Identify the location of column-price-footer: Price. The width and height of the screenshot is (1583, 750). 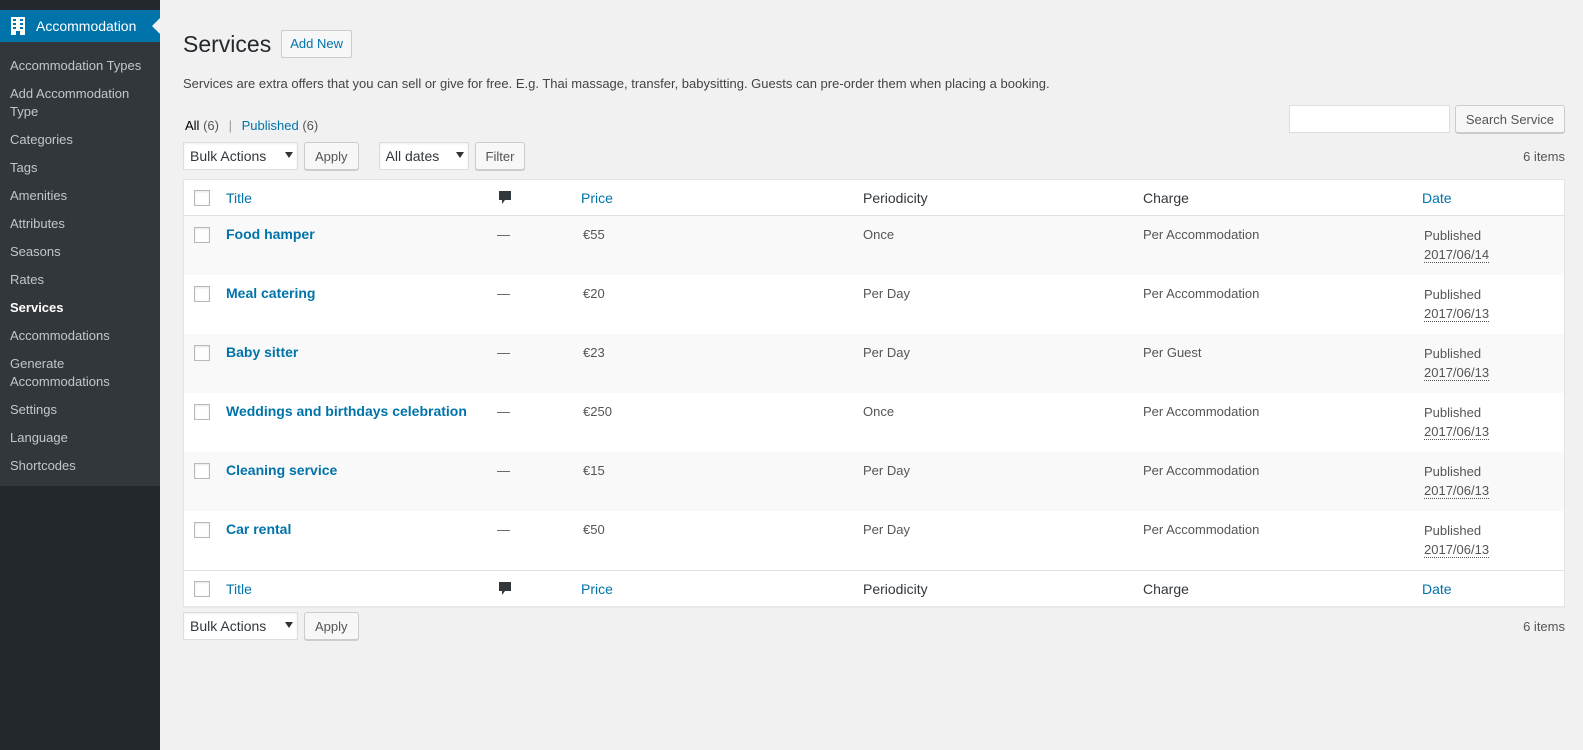
(597, 589).